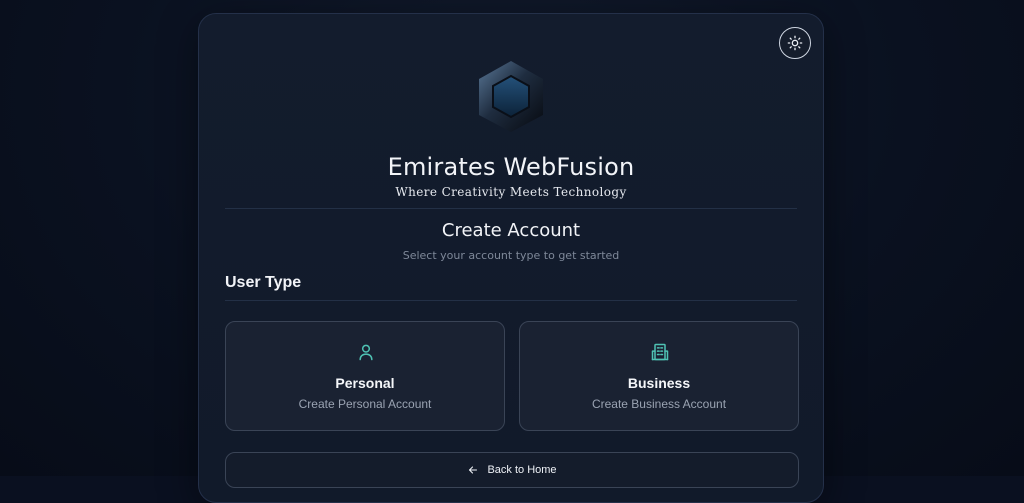  What do you see at coordinates (659, 404) in the screenshot?
I see `account-type-description: Create Business Account` at bounding box center [659, 404].